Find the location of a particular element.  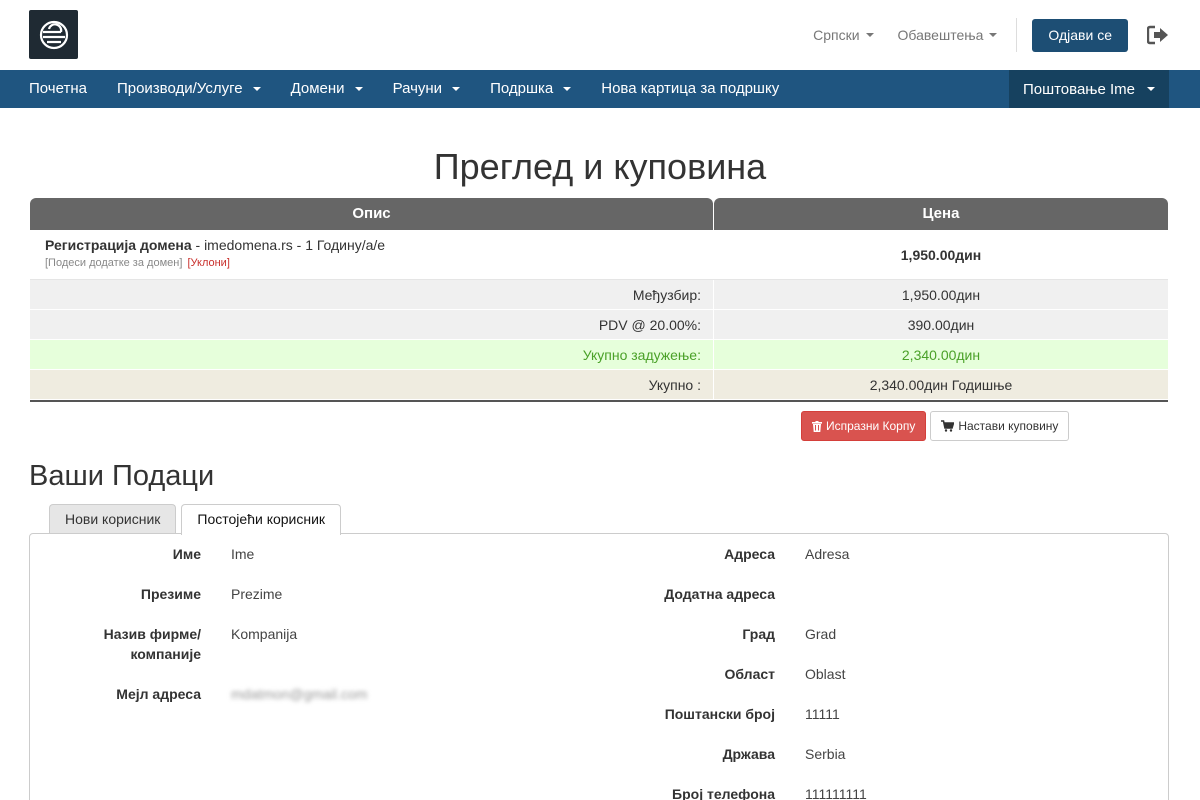

nav-item-domains: Домени is located at coordinates (327, 89).